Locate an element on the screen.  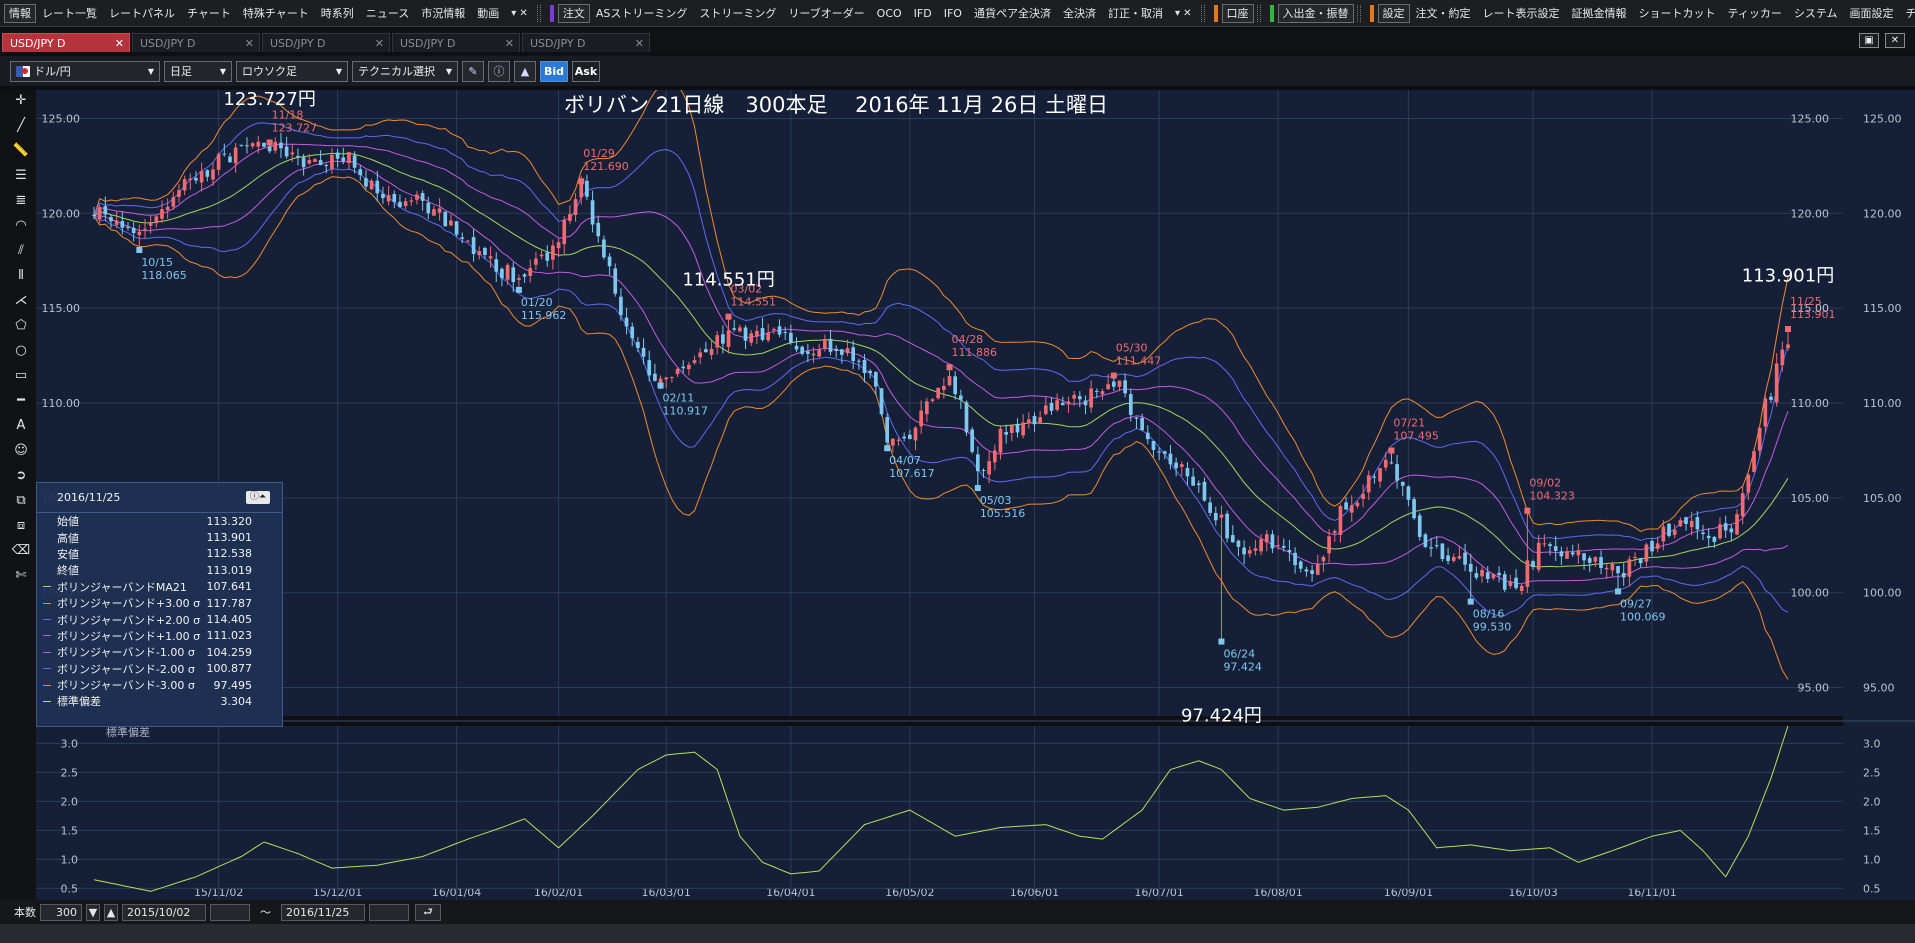
menu-item: 情報 is located at coordinates (20, 13).